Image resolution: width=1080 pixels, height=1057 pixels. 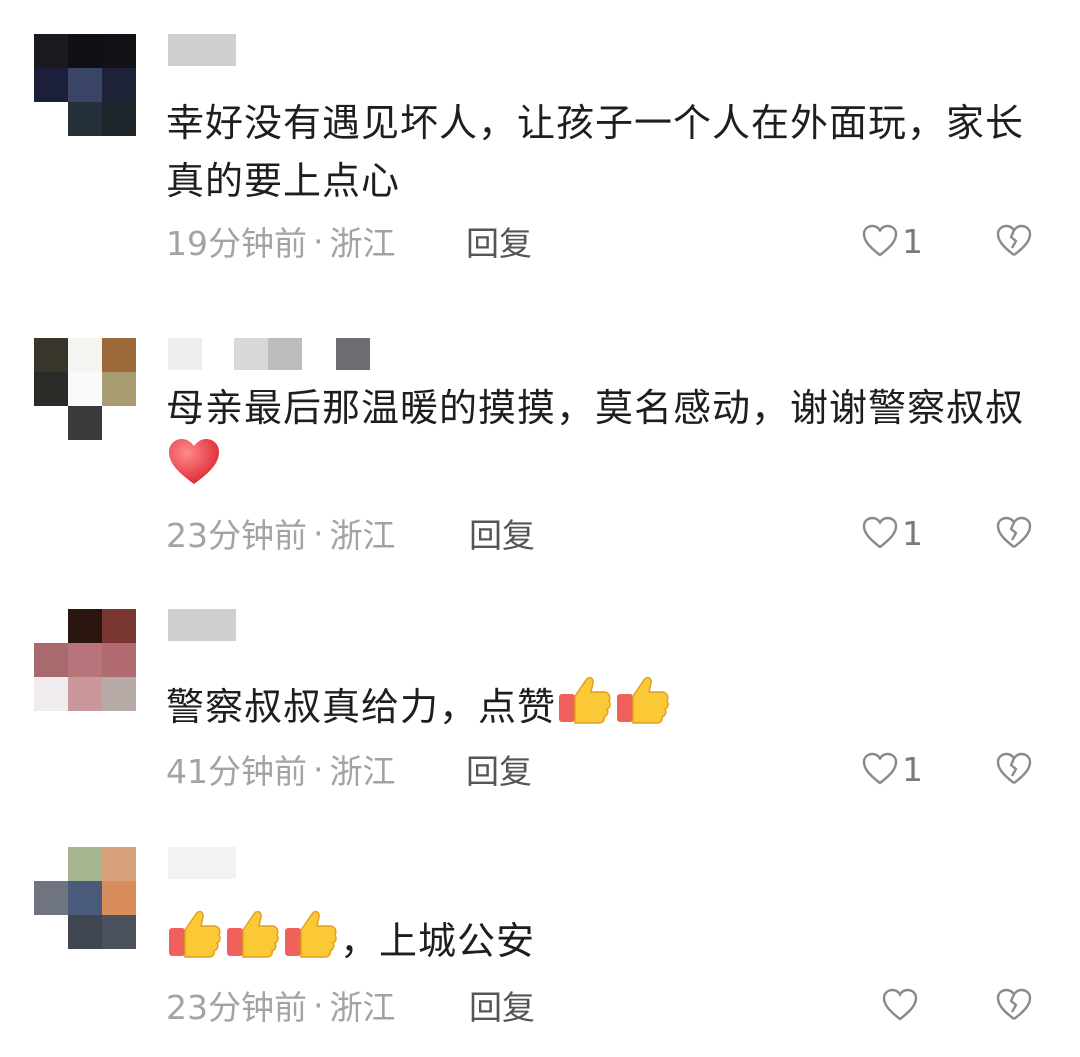 I want to click on comment-text-content: 母亲最后那温暖的摸摸，莫名感动，谢谢警察叔叔, so click(x=595, y=408).